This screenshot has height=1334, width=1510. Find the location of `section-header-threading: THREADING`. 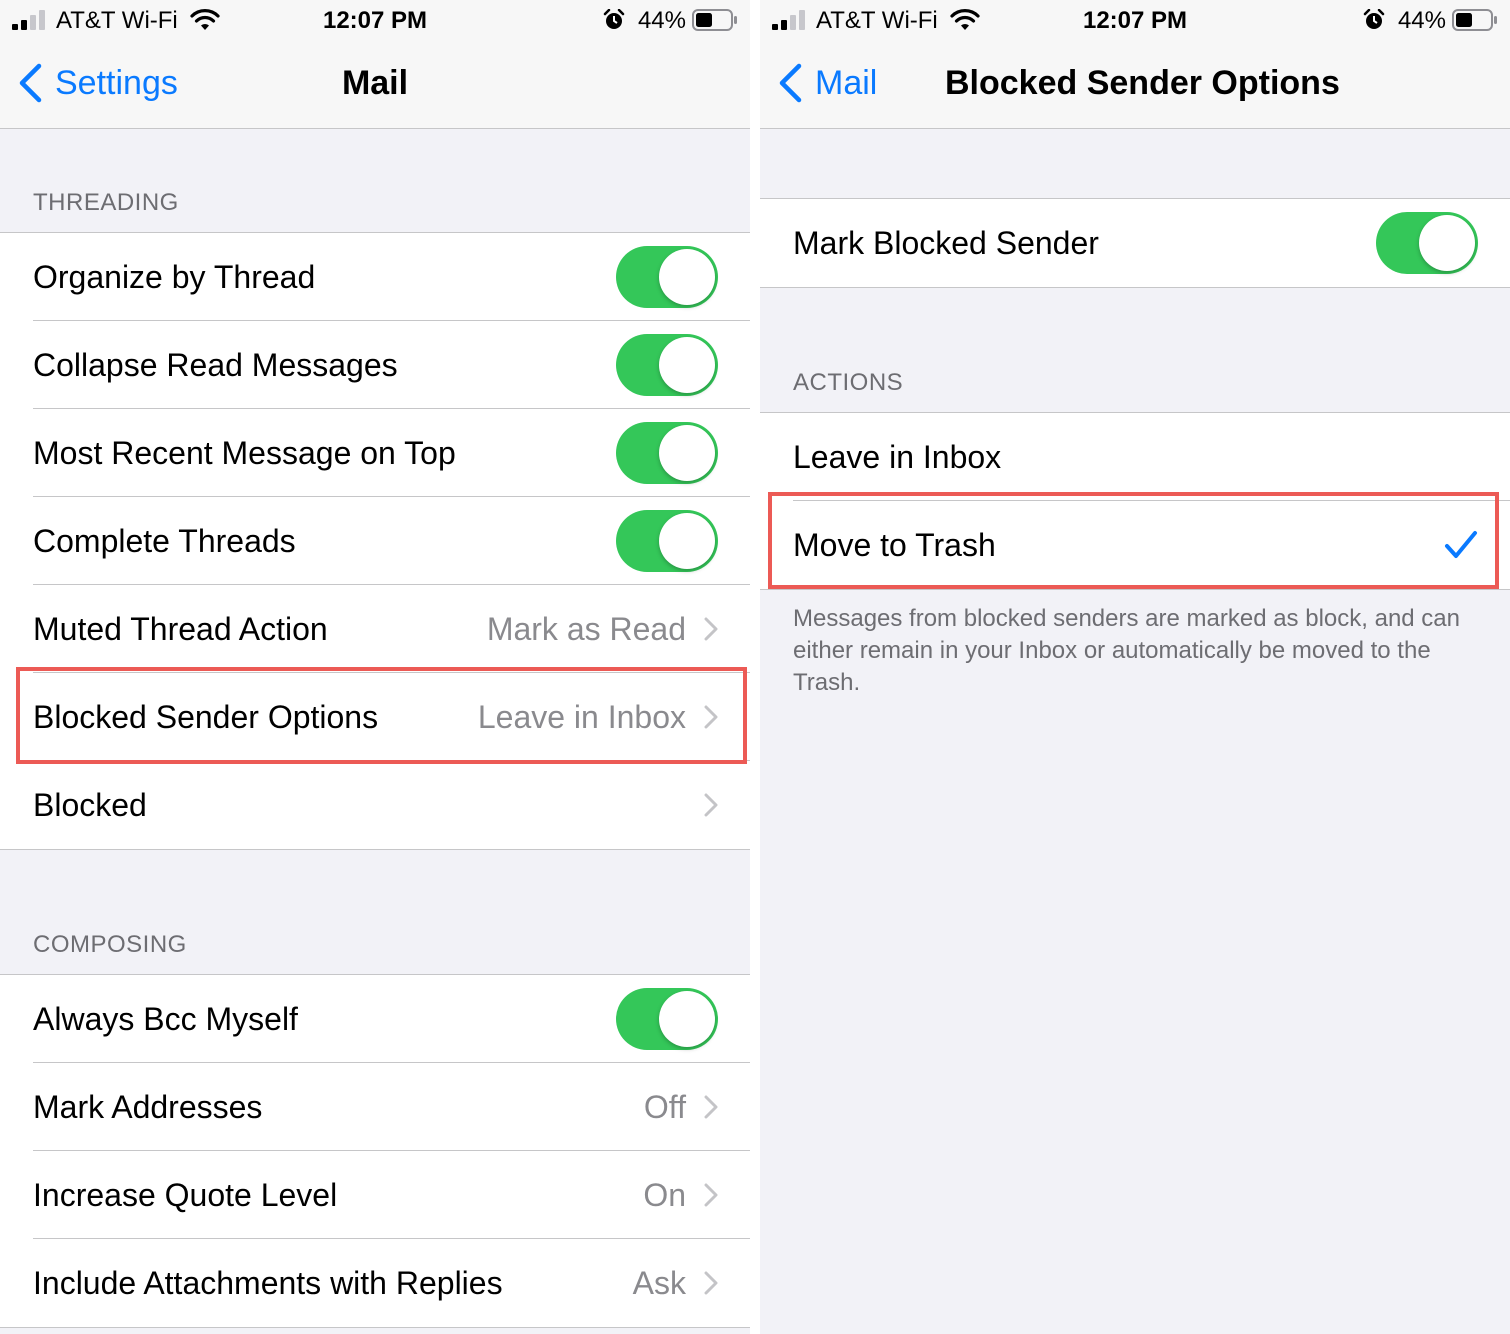

section-header-threading: THREADING is located at coordinates (106, 202).